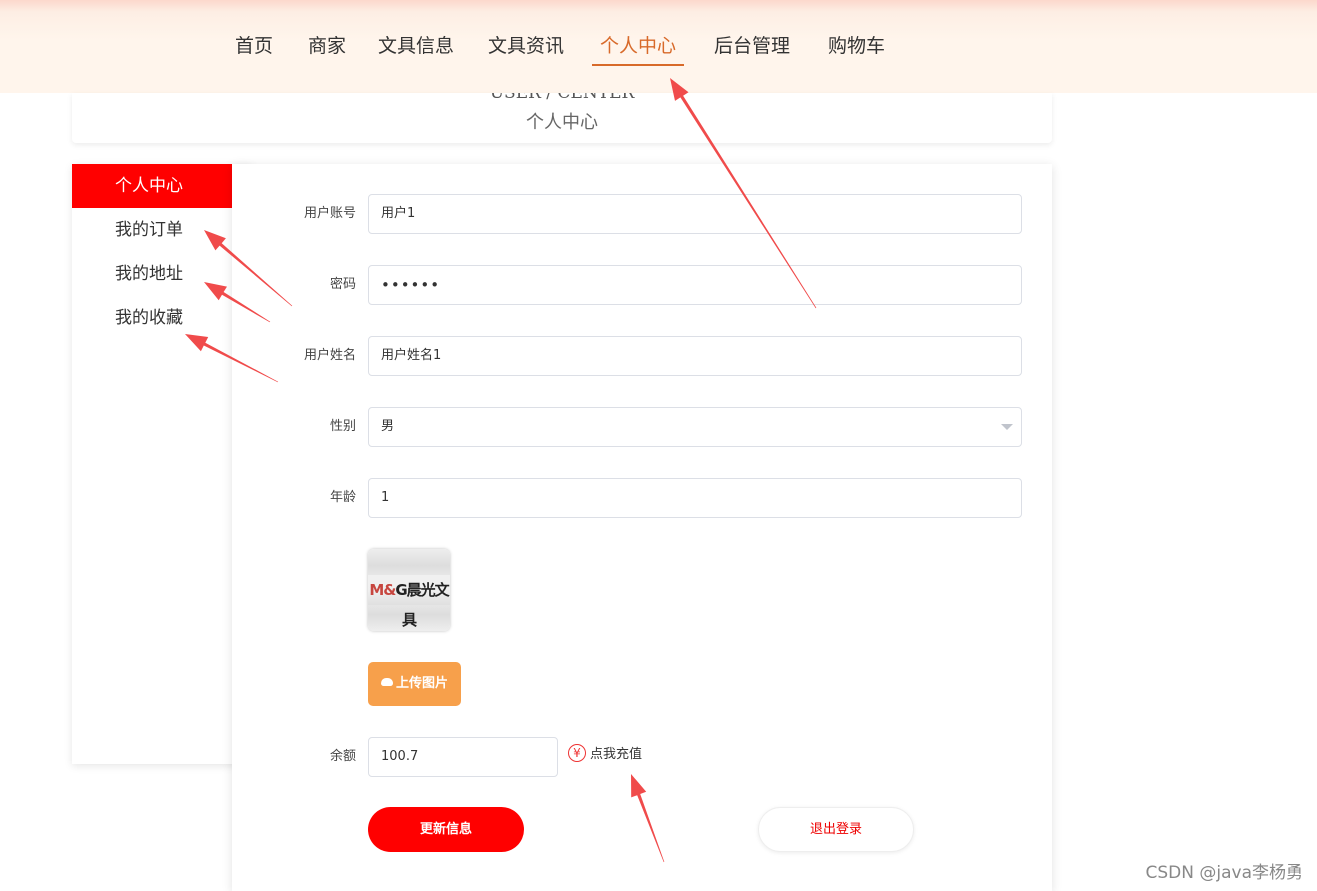 This screenshot has height=891, width=1317. Describe the element at coordinates (342, 756) in the screenshot. I see `balance-label: 余额` at that location.